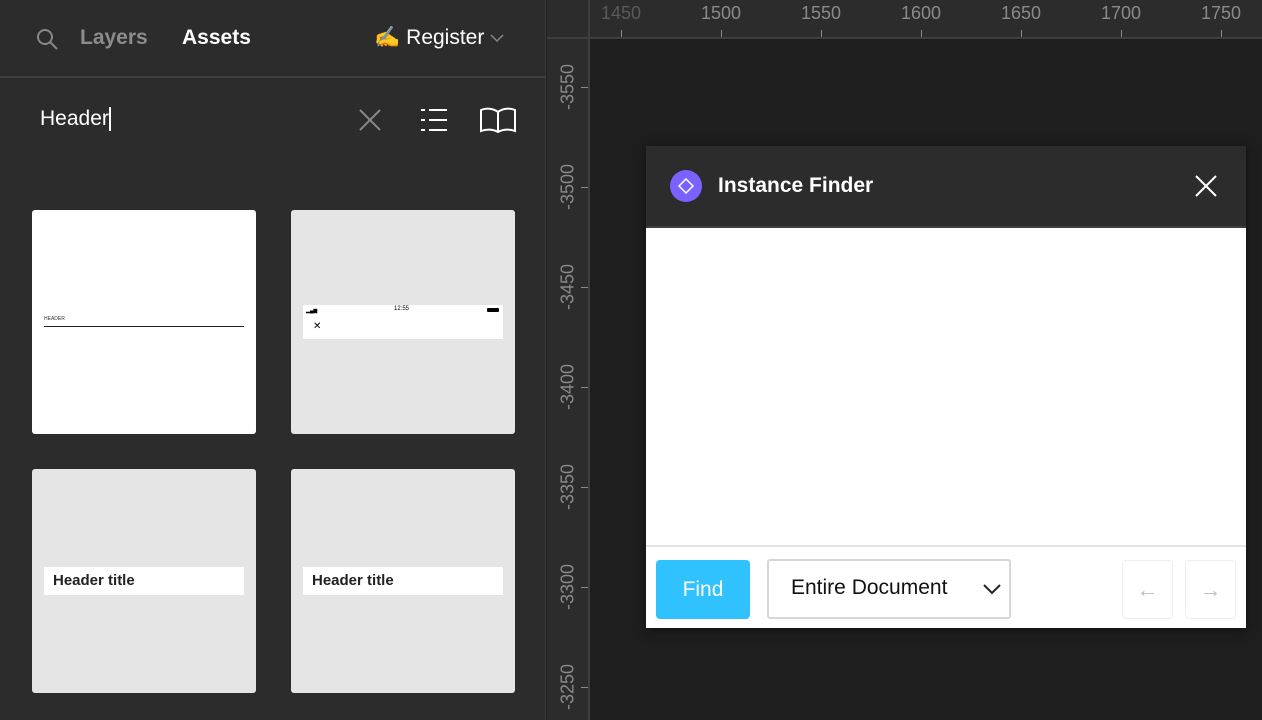 Image resolution: width=1262 pixels, height=720 pixels. What do you see at coordinates (686, 186) in the screenshot?
I see `component-icon` at bounding box center [686, 186].